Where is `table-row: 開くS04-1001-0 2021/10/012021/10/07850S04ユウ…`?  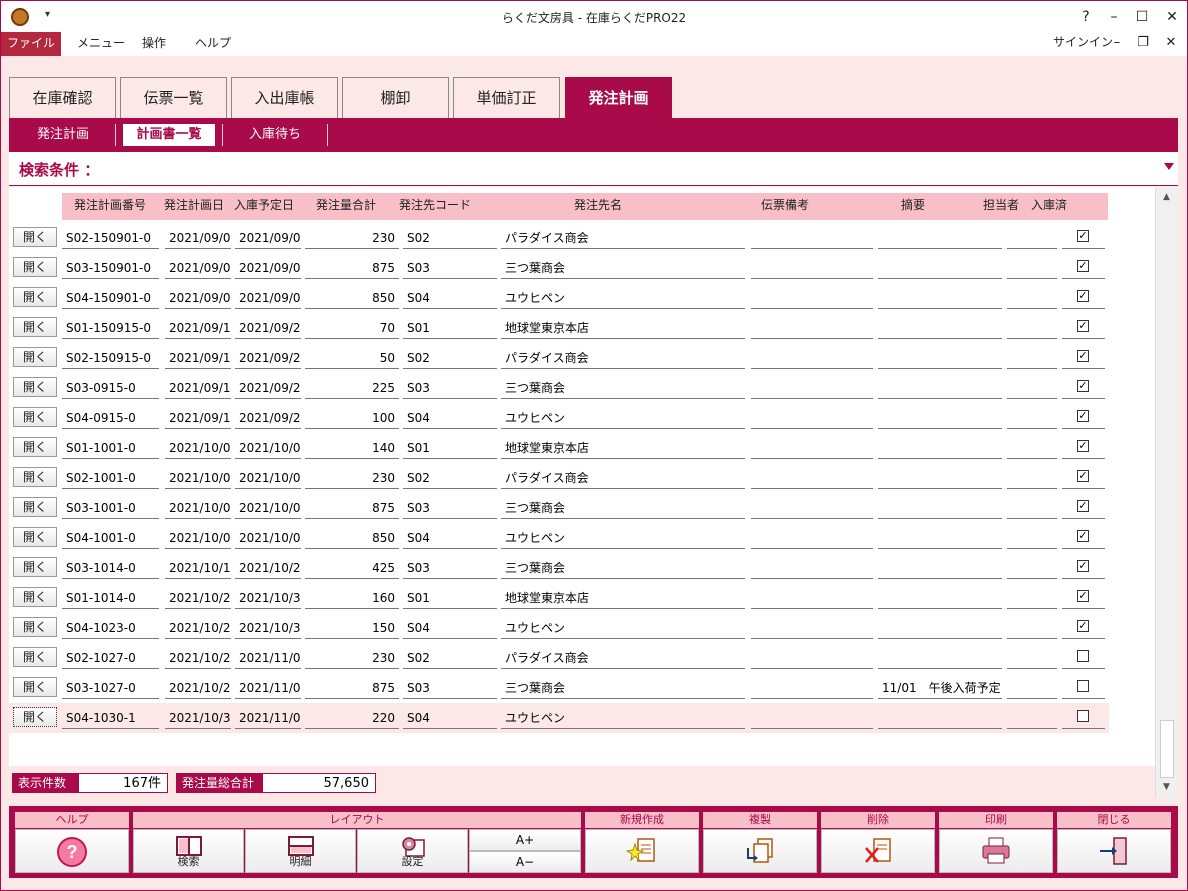 table-row: 開くS04-1001-0 2021/10/012021/10/07850S04ユウ… is located at coordinates (559, 538).